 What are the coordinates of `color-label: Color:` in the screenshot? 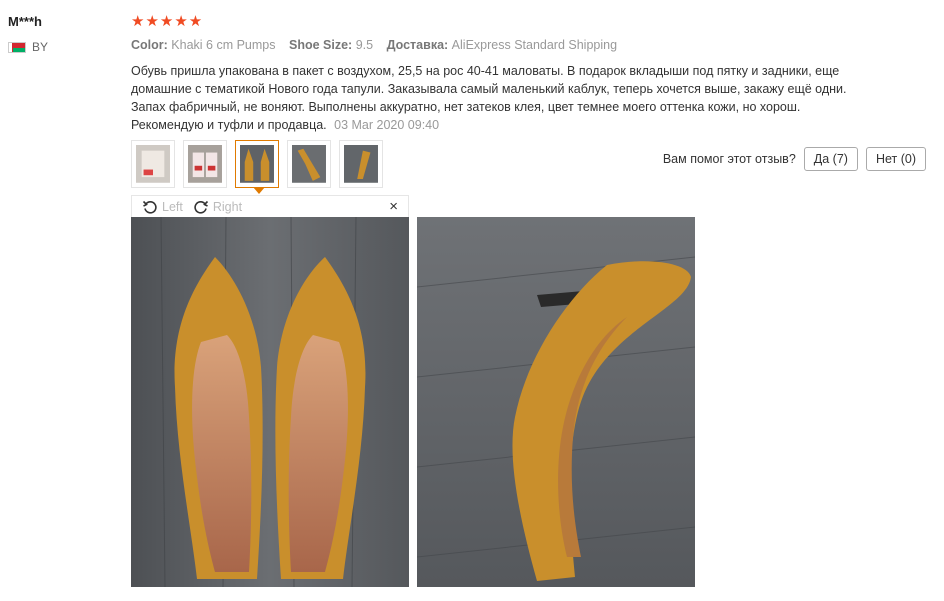 It's located at (149, 45).